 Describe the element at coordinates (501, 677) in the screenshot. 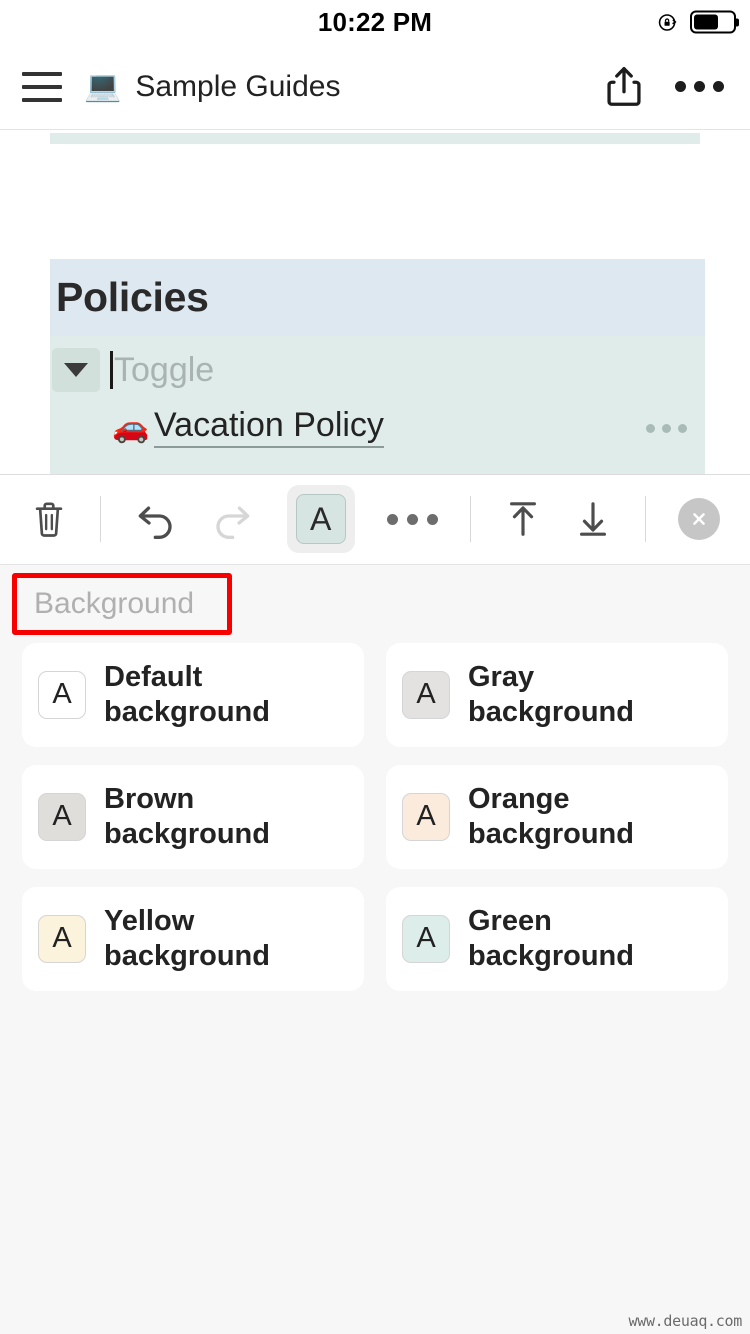

I see `background-option-label-line1: Gray` at that location.